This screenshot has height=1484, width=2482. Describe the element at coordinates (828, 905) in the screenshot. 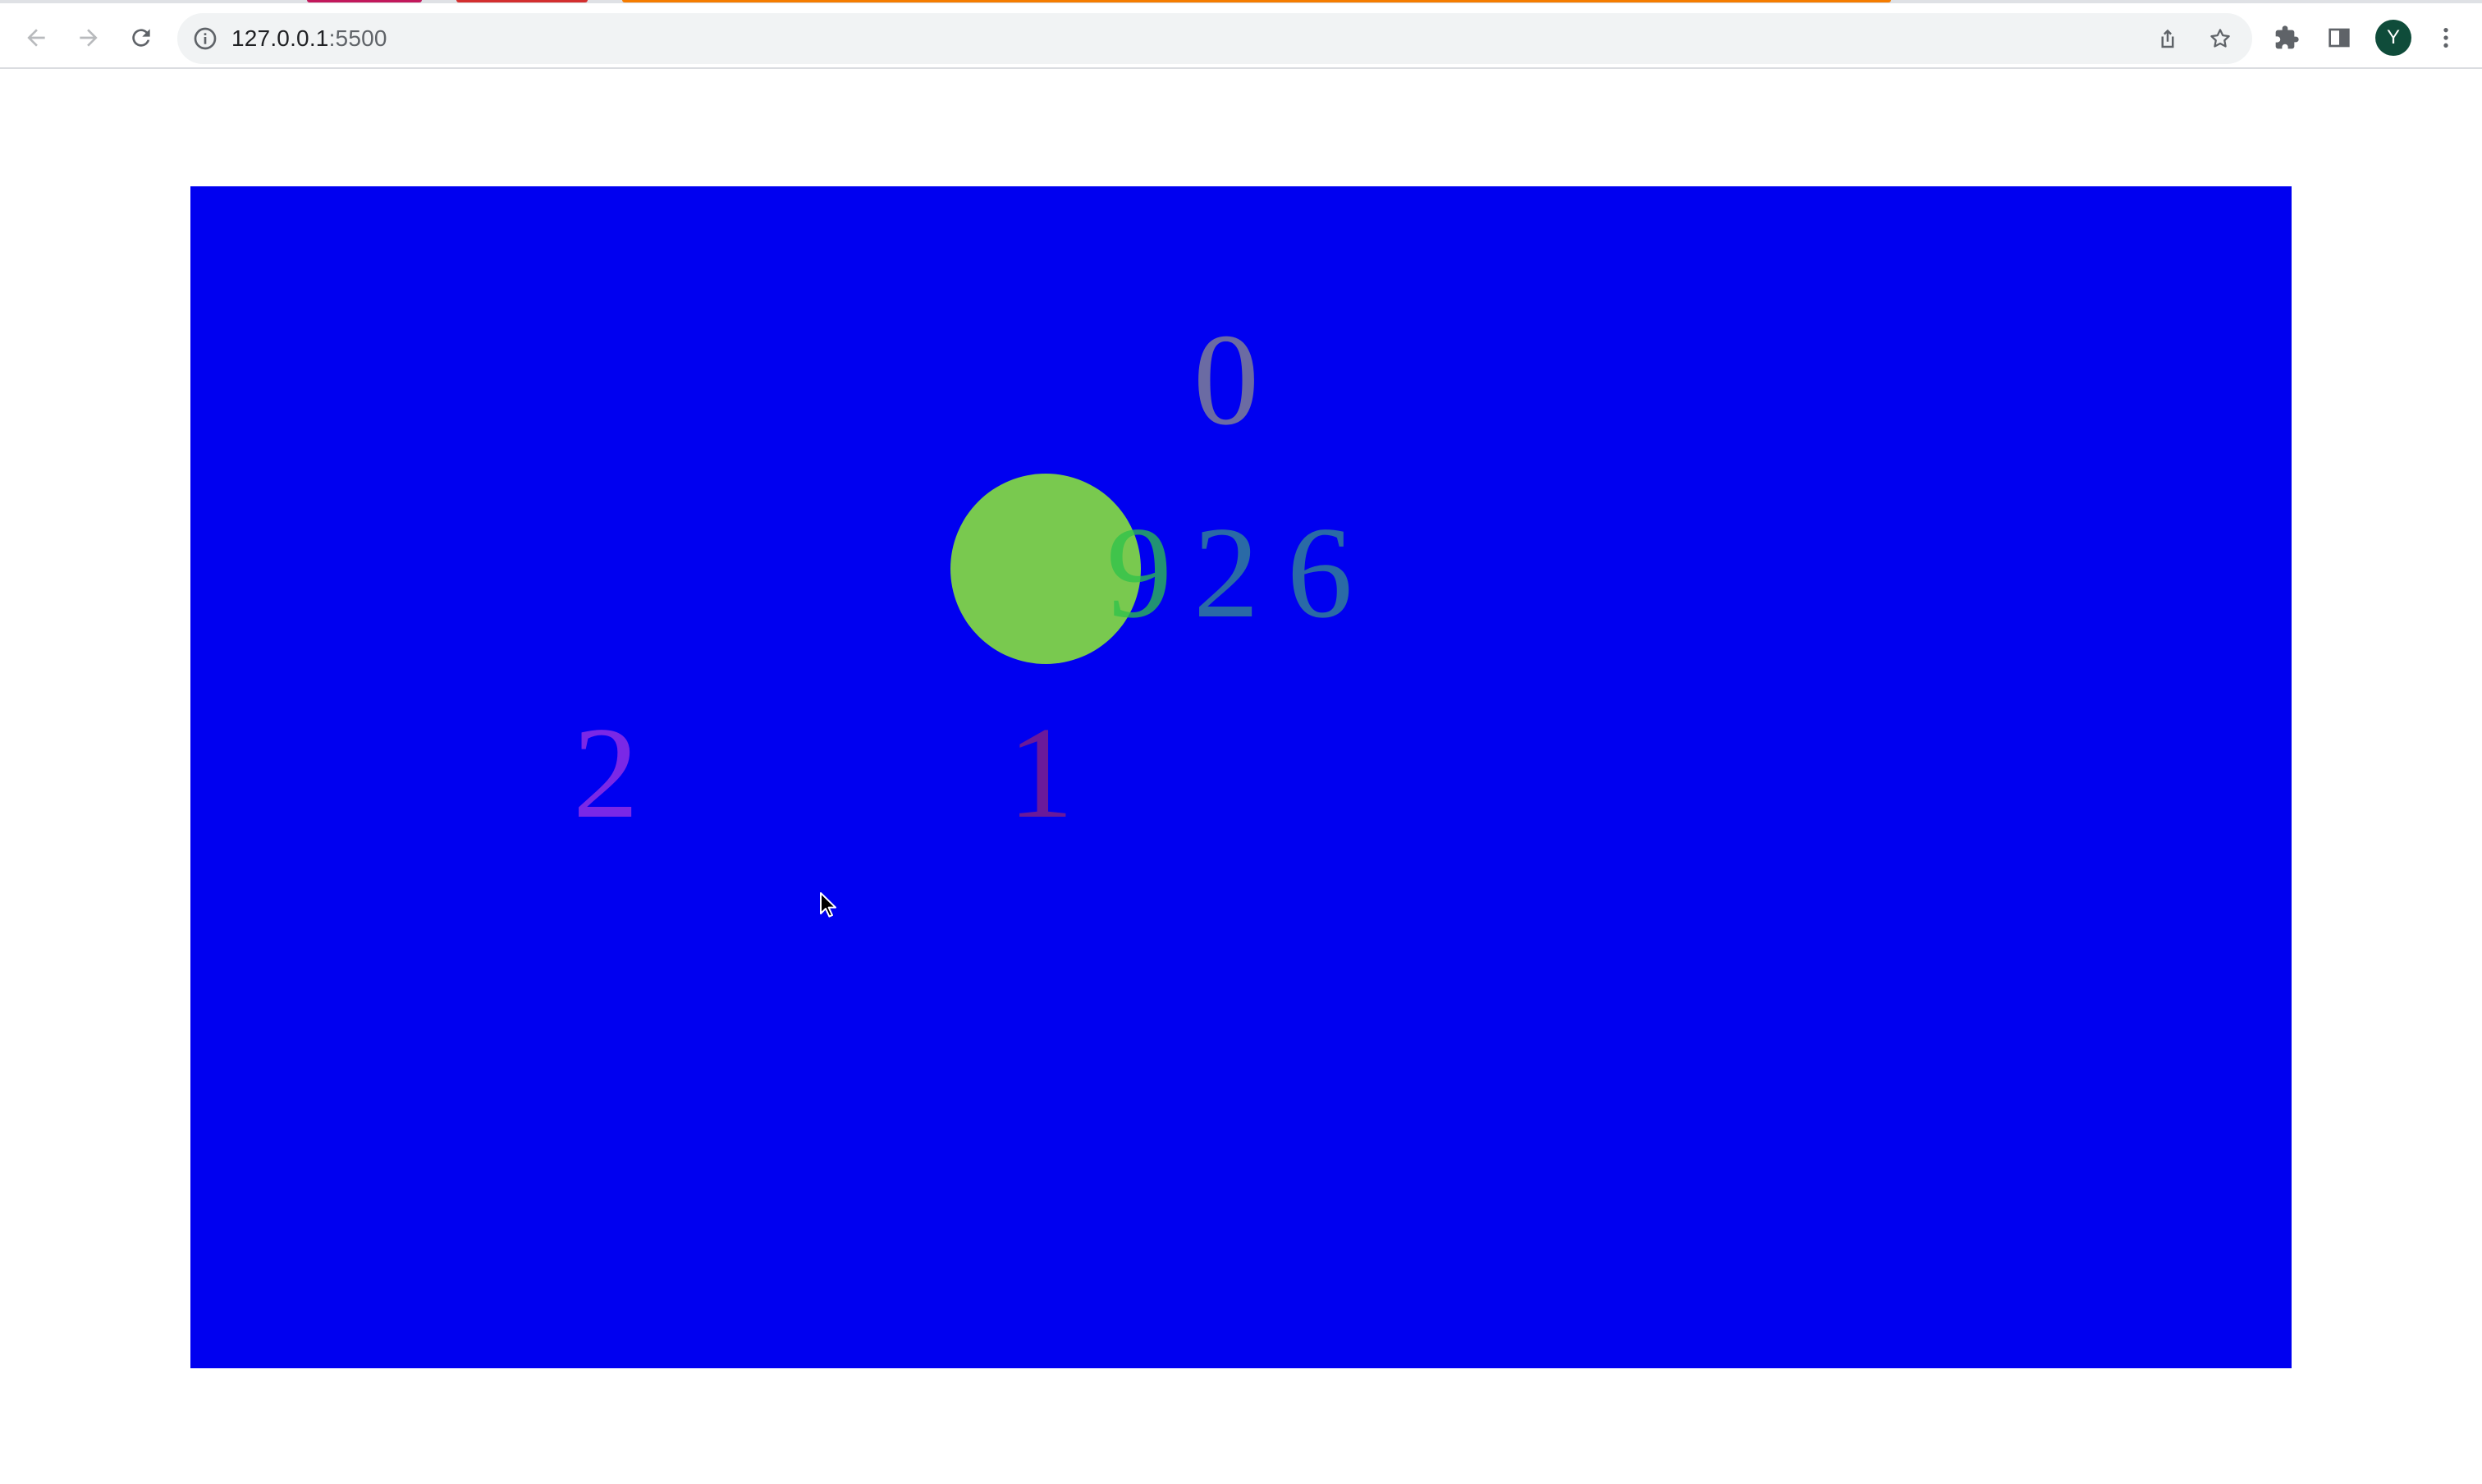

I see `mouse-cursor-icon` at that location.